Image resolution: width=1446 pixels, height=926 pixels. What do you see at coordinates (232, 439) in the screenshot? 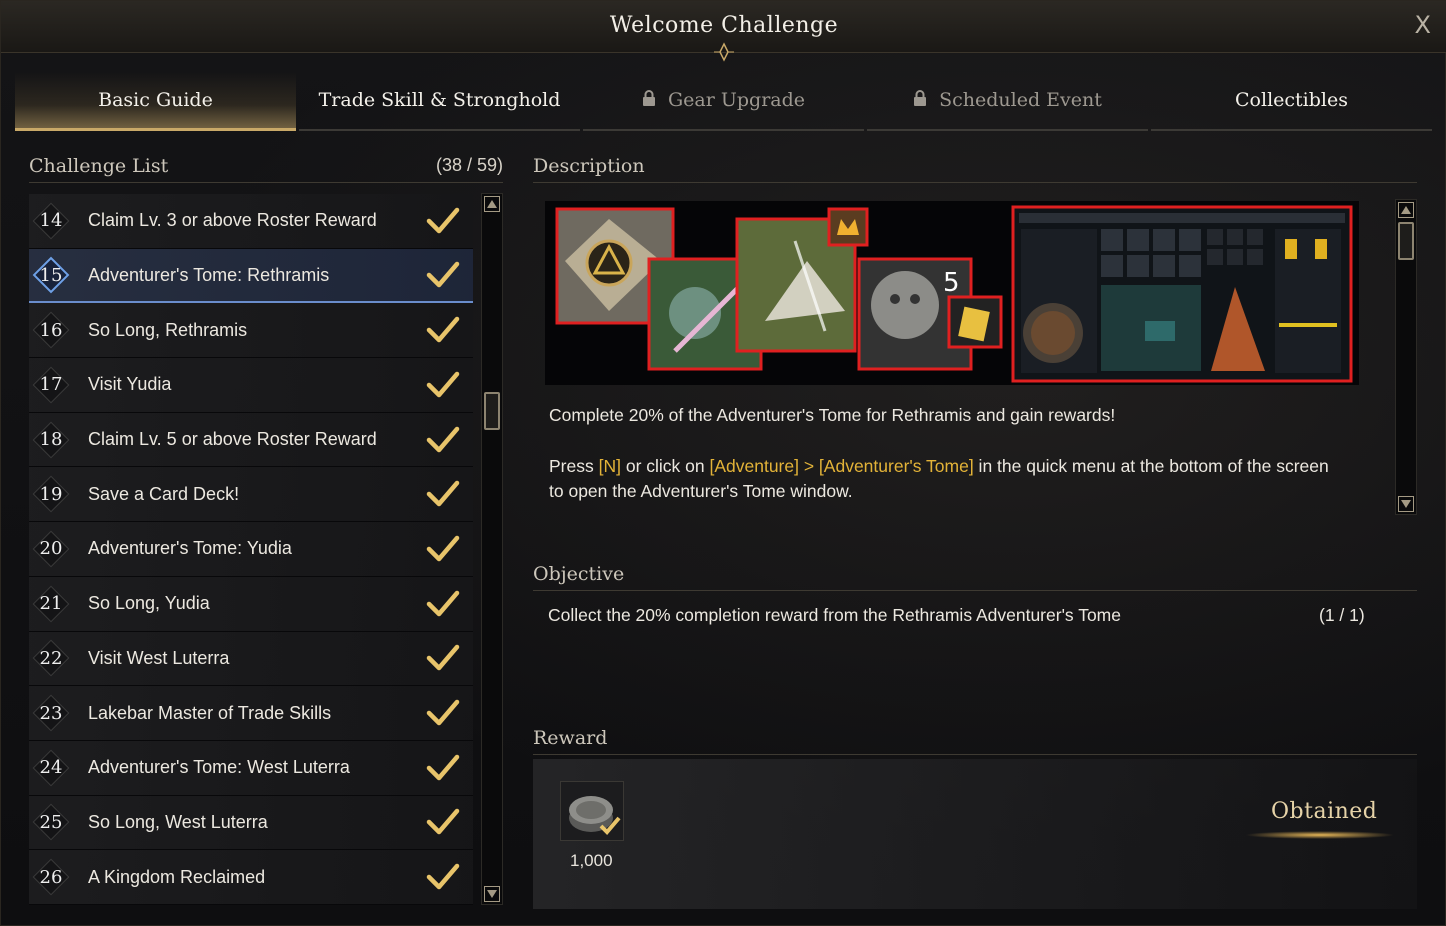
I see `challenge-label: Claim Lv. 5 or above Roster Reward` at bounding box center [232, 439].